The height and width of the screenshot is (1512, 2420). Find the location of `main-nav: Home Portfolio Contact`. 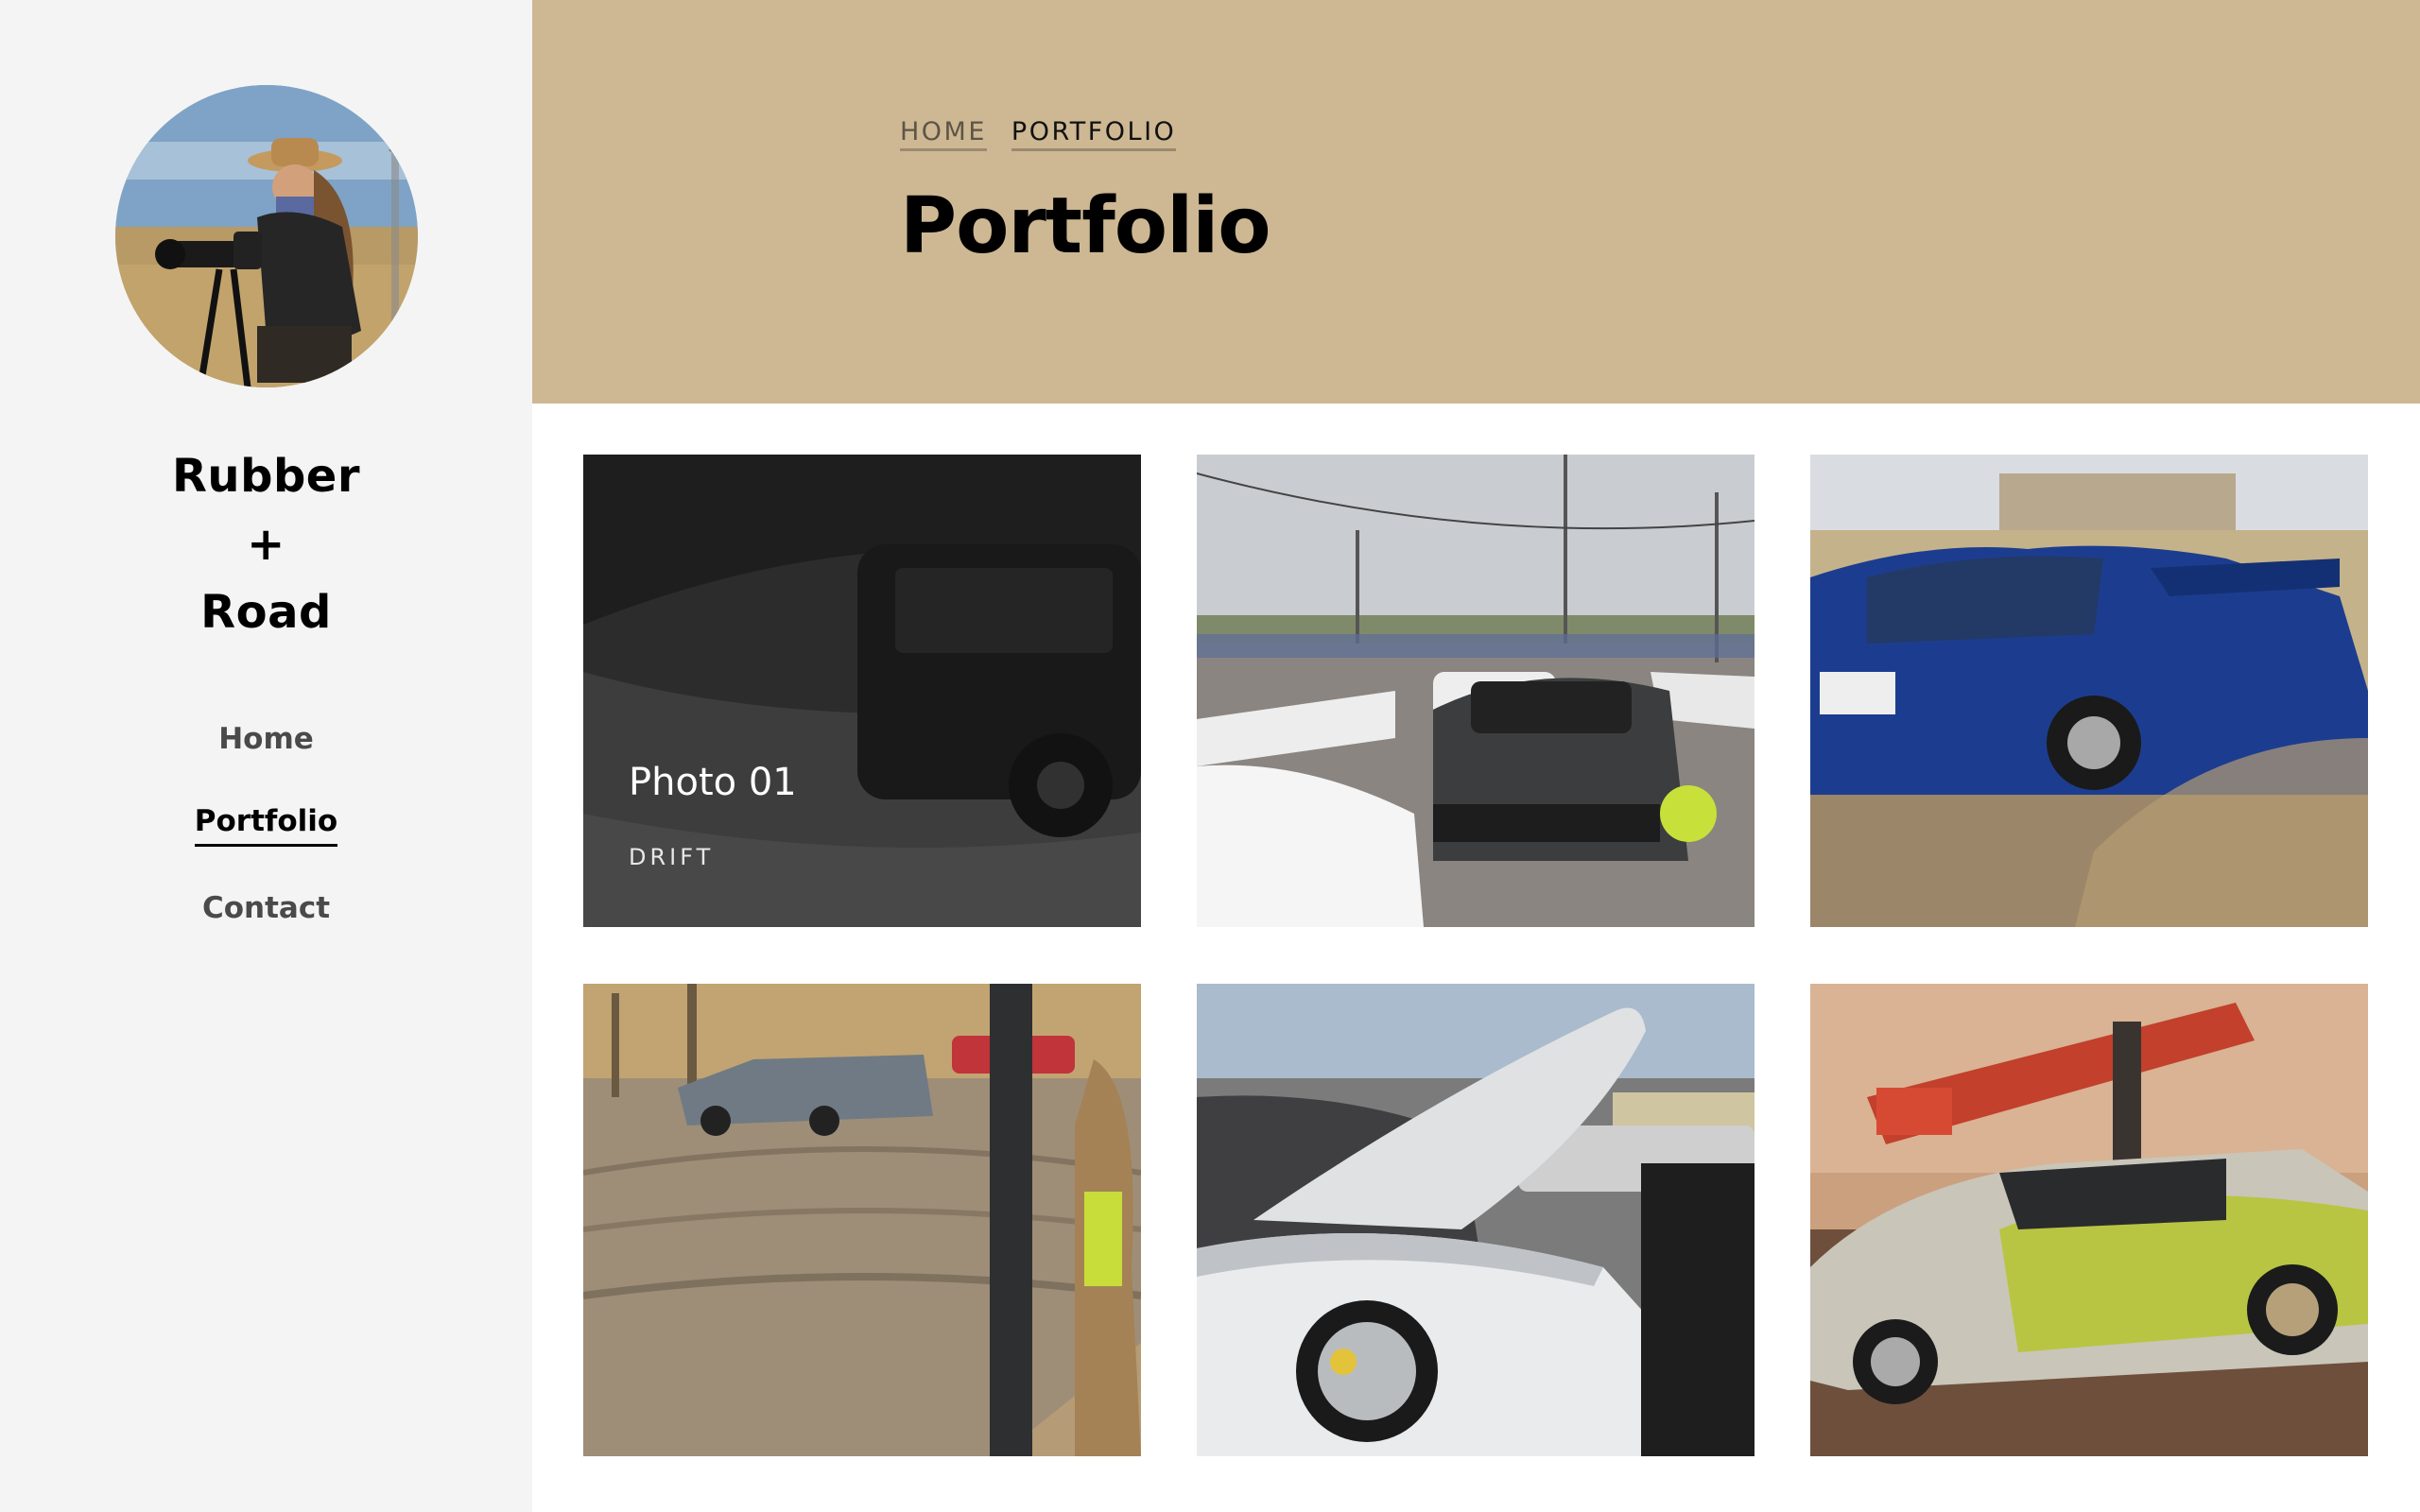

main-nav: Home Portfolio Contact is located at coordinates (266, 844).